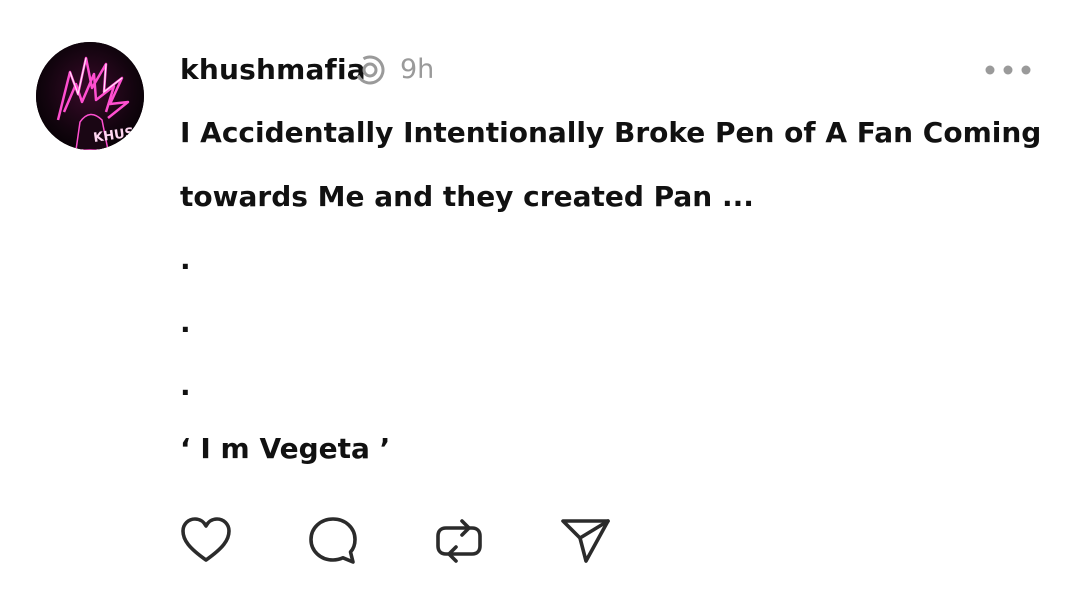  What do you see at coordinates (333, 541) in the screenshot?
I see `comment-icon` at bounding box center [333, 541].